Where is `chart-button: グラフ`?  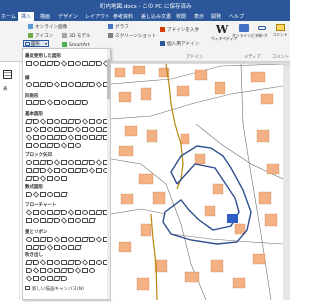 chart-button: グラフ is located at coordinates (118, 27).